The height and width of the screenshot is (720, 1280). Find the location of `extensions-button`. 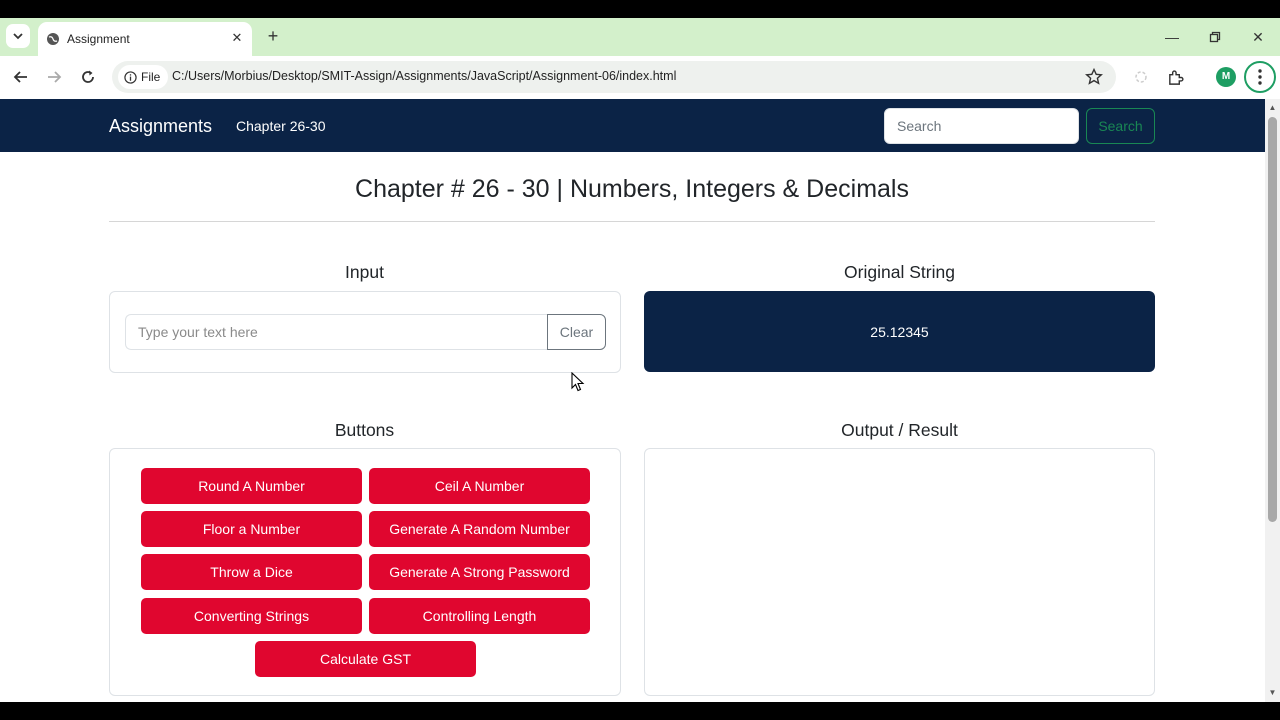

extensions-button is located at coordinates (1175, 77).